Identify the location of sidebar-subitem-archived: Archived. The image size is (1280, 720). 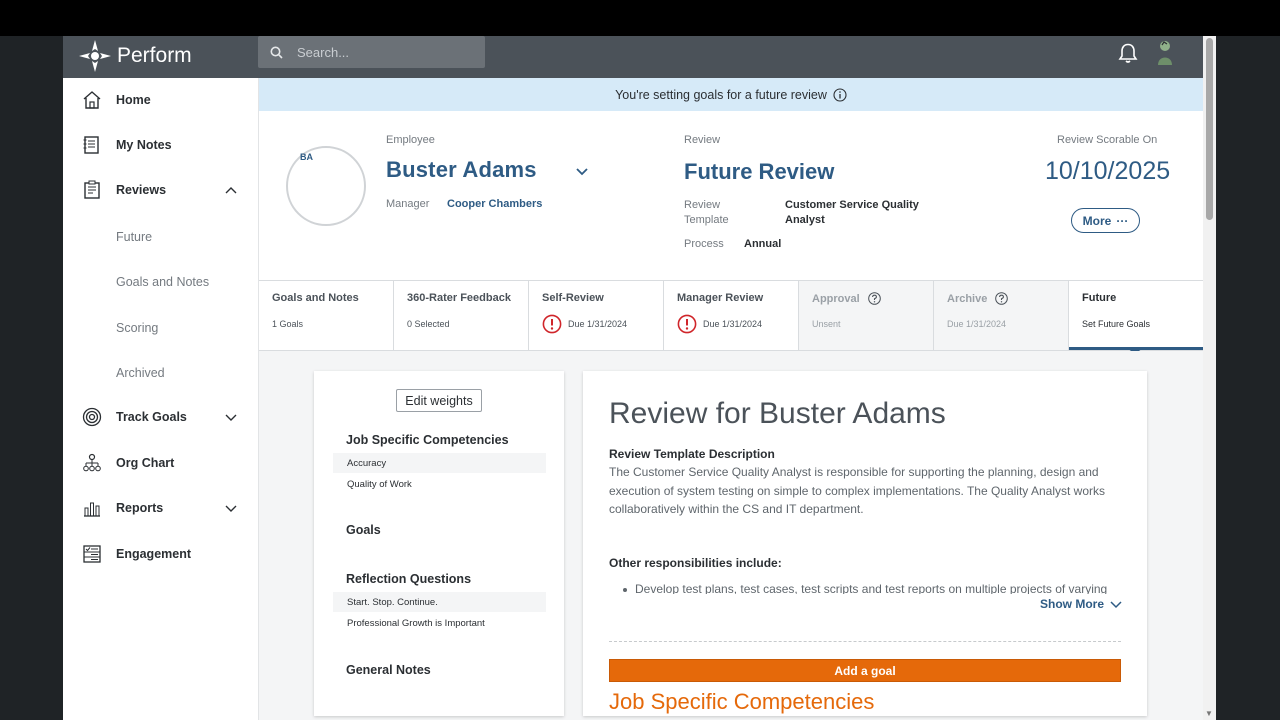
(140, 373).